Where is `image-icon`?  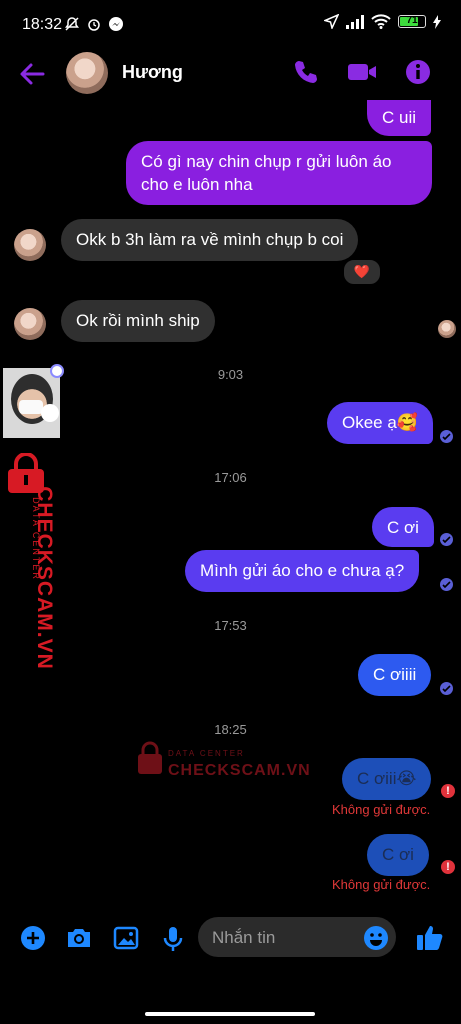 image-icon is located at coordinates (126, 938).